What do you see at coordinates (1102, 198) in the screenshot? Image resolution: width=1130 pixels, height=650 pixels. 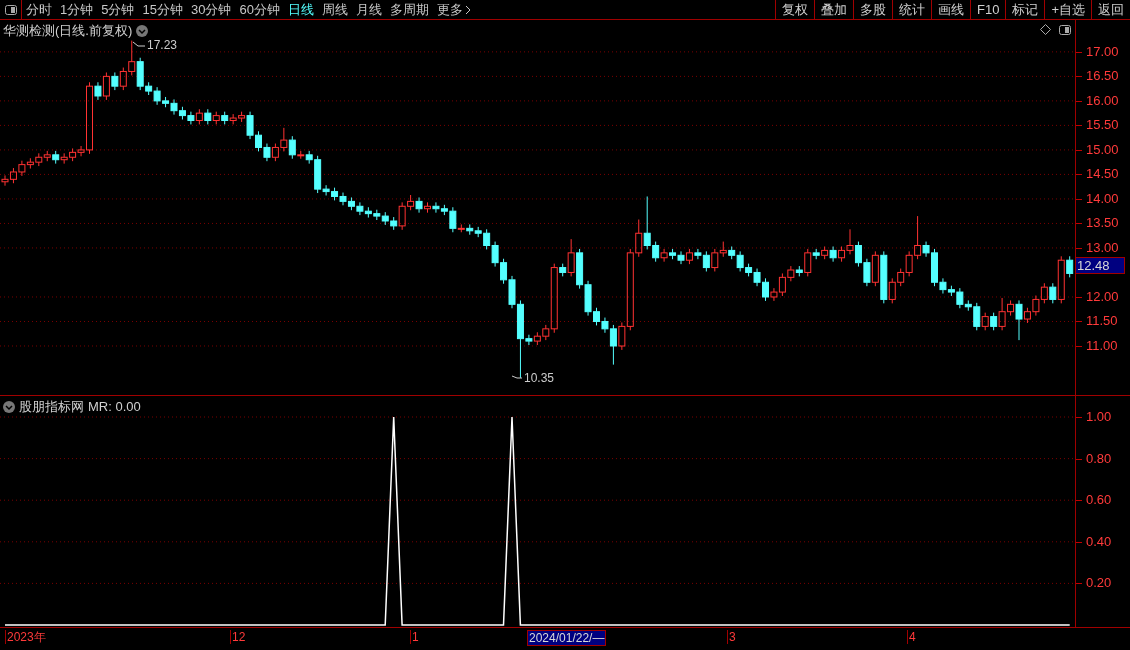 I see `y-tick-label: 14.00` at bounding box center [1102, 198].